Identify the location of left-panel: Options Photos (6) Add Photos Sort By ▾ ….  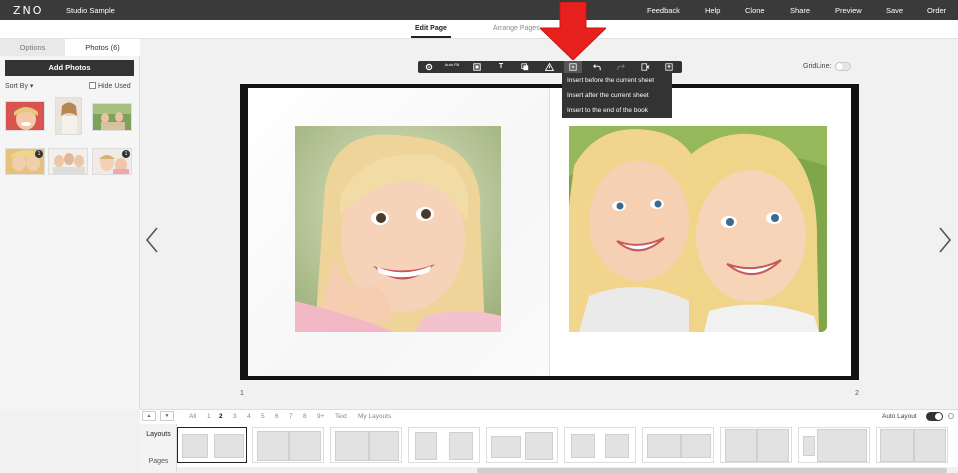
(70, 224).